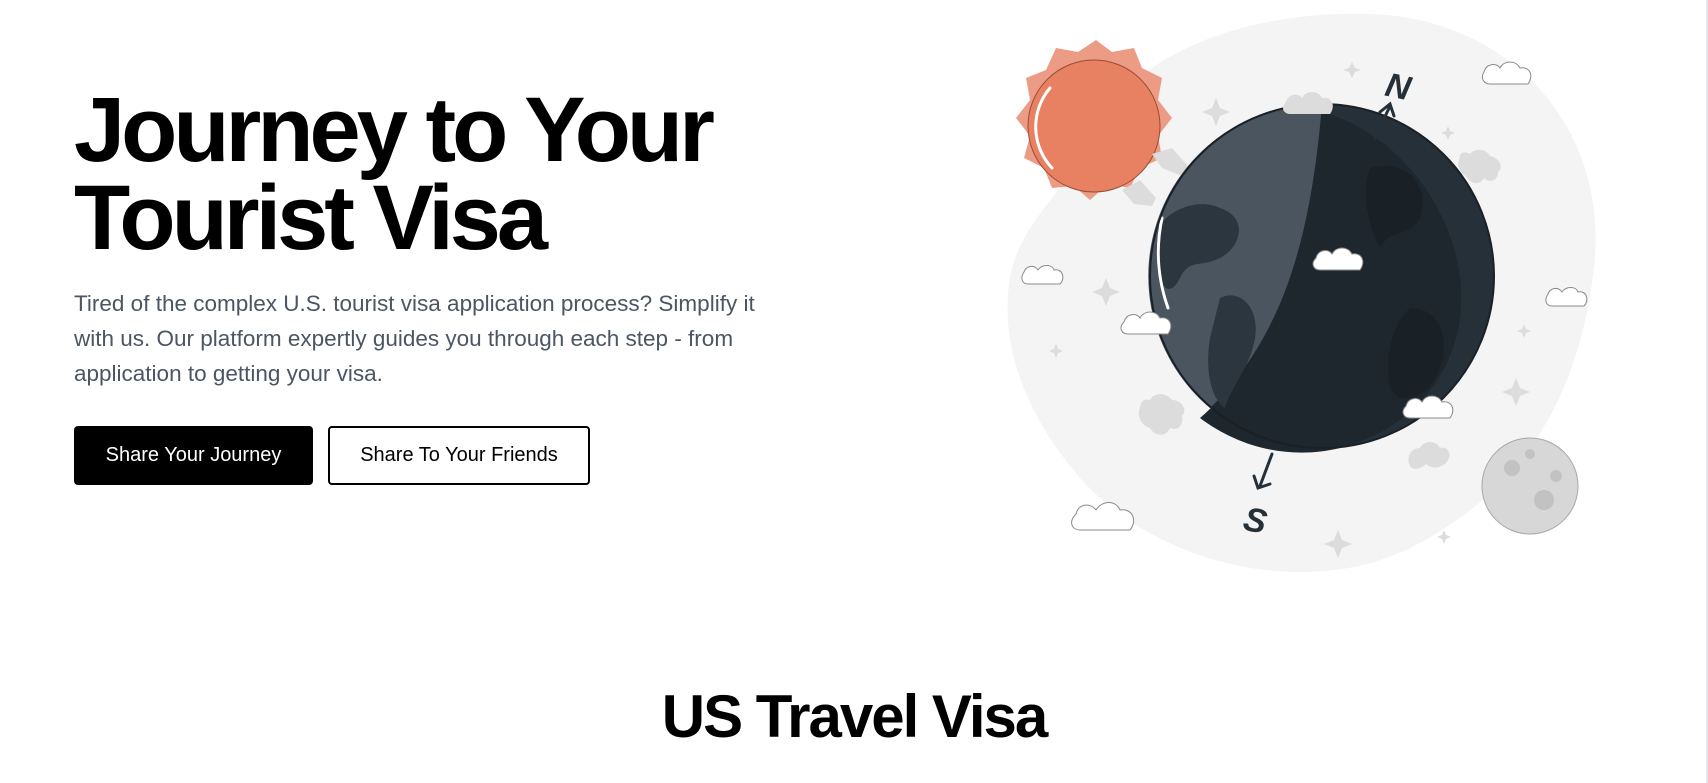 The height and width of the screenshot is (783, 1708). I want to click on hero-title-line-2: Tourist Visa, so click(311, 218).